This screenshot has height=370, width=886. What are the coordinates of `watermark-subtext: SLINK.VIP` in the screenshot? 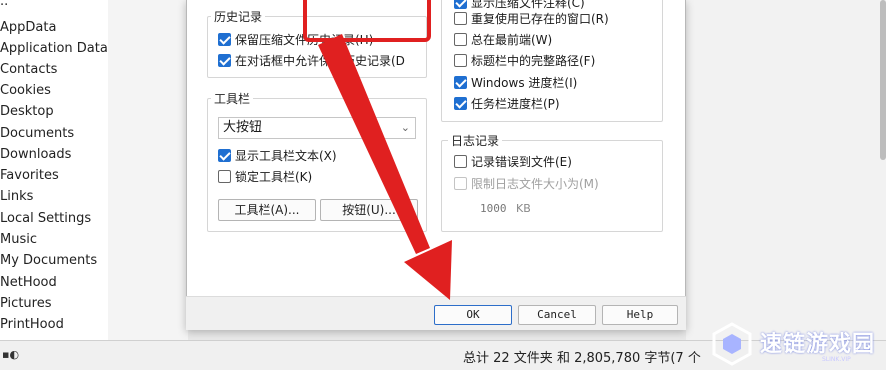 It's located at (836, 359).